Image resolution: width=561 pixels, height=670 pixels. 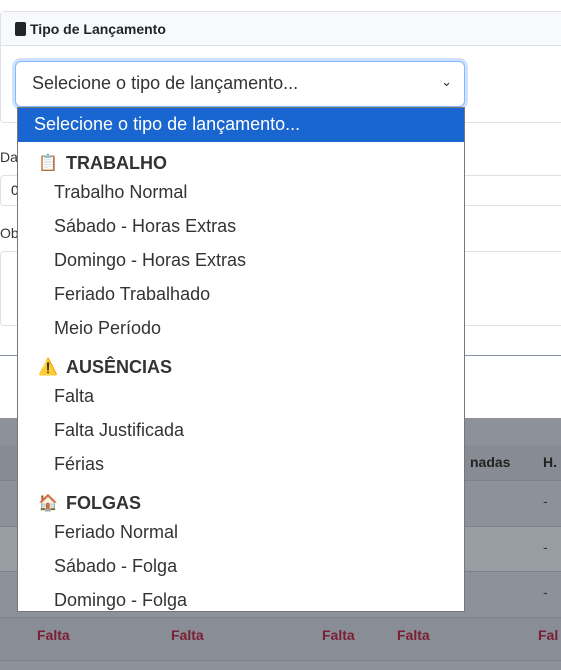 I want to click on option: Falta Justificada, so click(x=241, y=431).